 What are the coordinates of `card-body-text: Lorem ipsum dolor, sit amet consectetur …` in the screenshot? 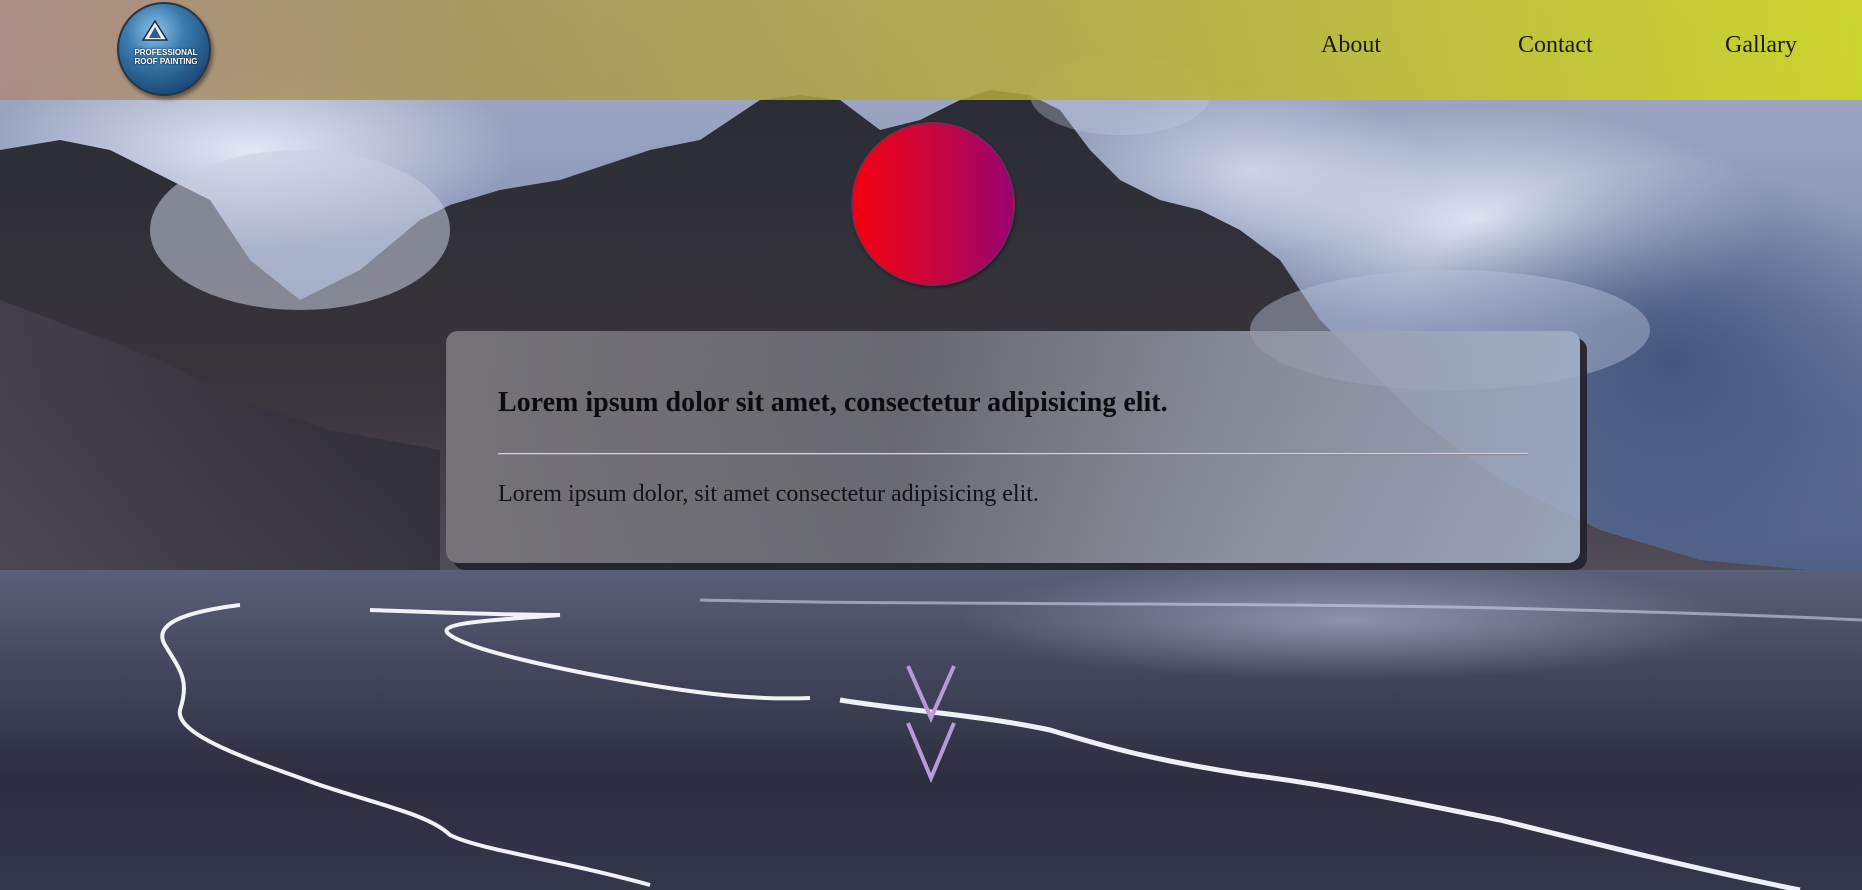 It's located at (768, 494).